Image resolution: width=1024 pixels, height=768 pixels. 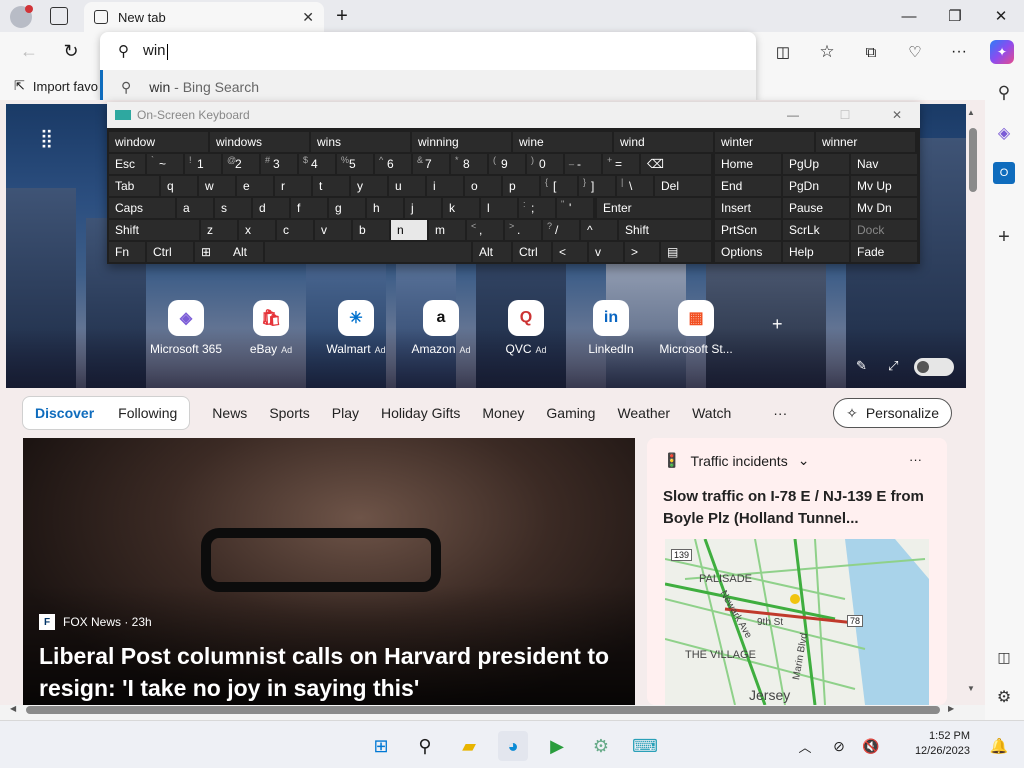 What do you see at coordinates (503, 413) in the screenshot?
I see `tab-money: Money` at bounding box center [503, 413].